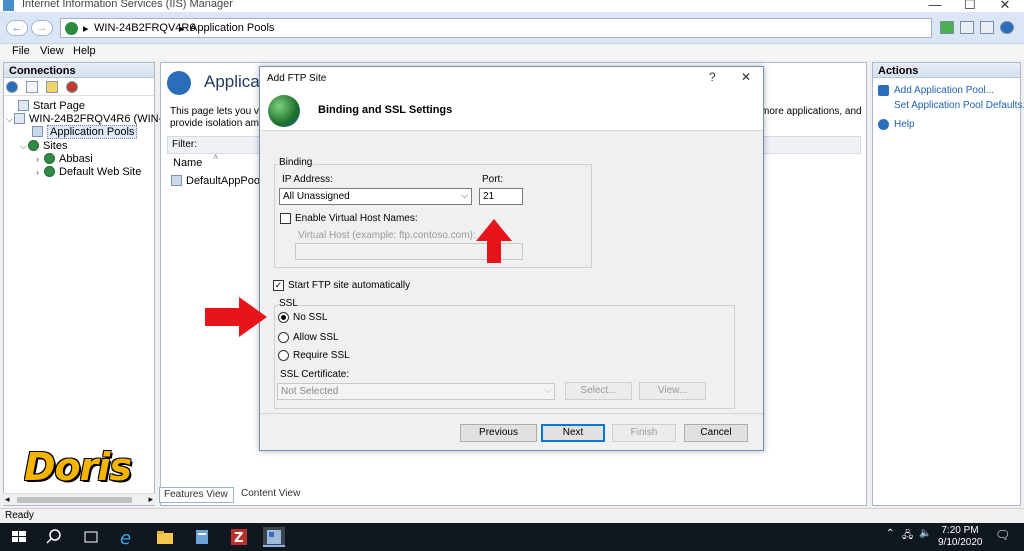  What do you see at coordinates (76, 159) in the screenshot?
I see `tree-label: Abbasi` at bounding box center [76, 159].